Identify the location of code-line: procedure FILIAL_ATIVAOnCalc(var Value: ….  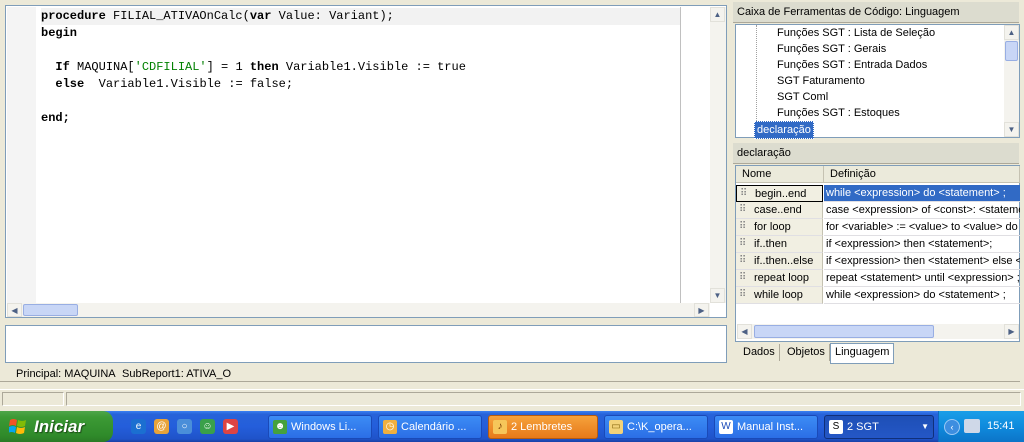
(361, 16).